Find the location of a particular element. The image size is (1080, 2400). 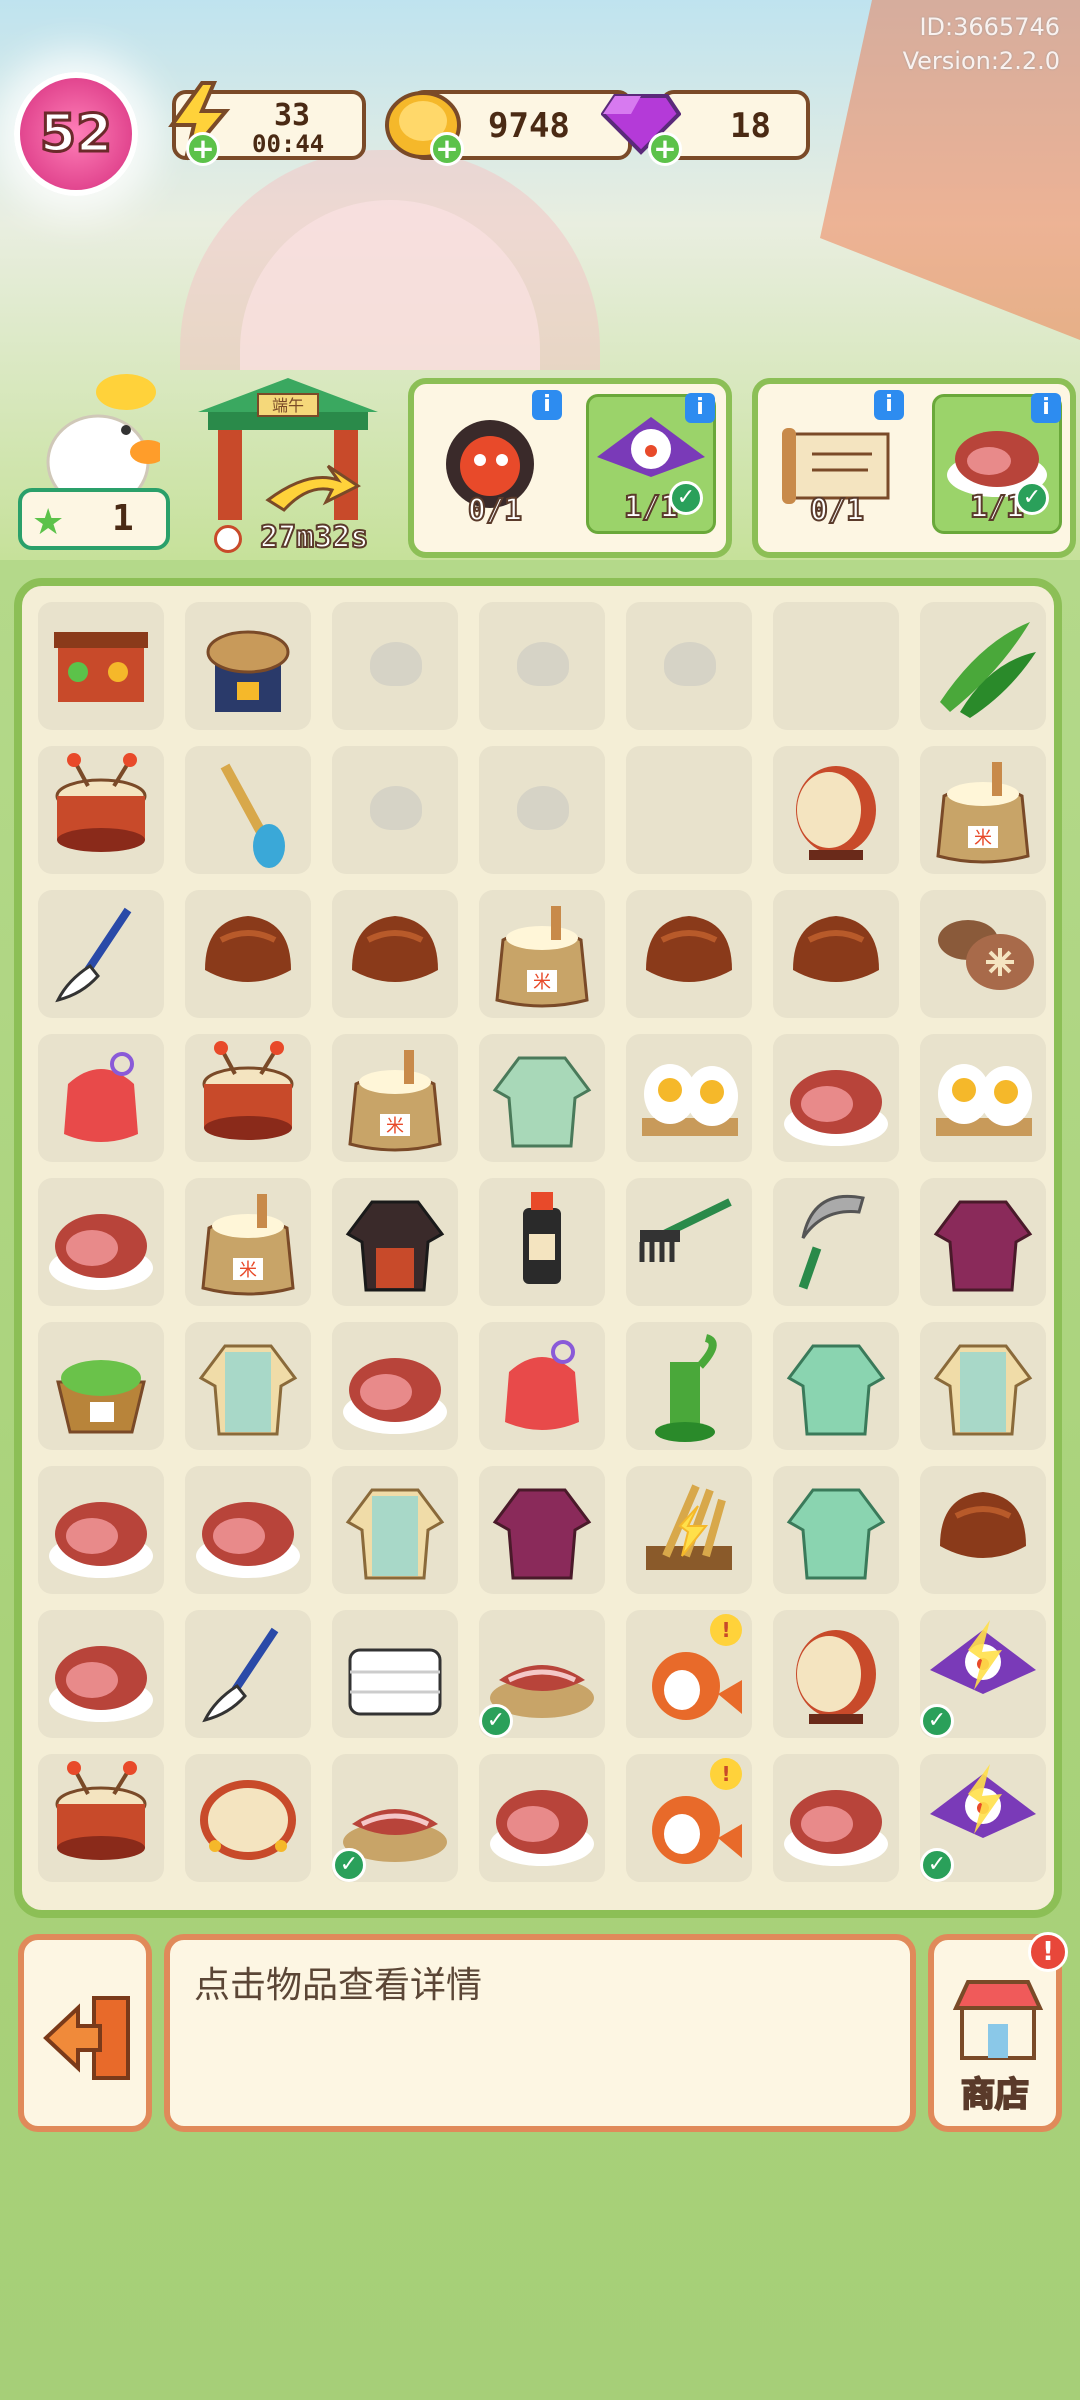

paddle-icon is located at coordinates (248, 810).